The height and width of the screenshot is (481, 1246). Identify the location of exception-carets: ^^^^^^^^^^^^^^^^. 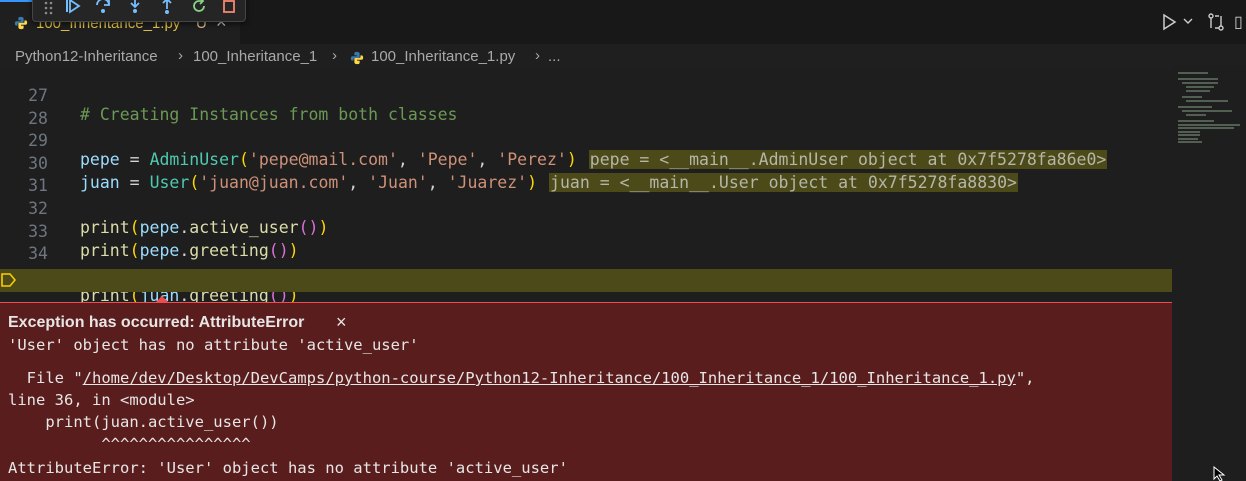
(129, 444).